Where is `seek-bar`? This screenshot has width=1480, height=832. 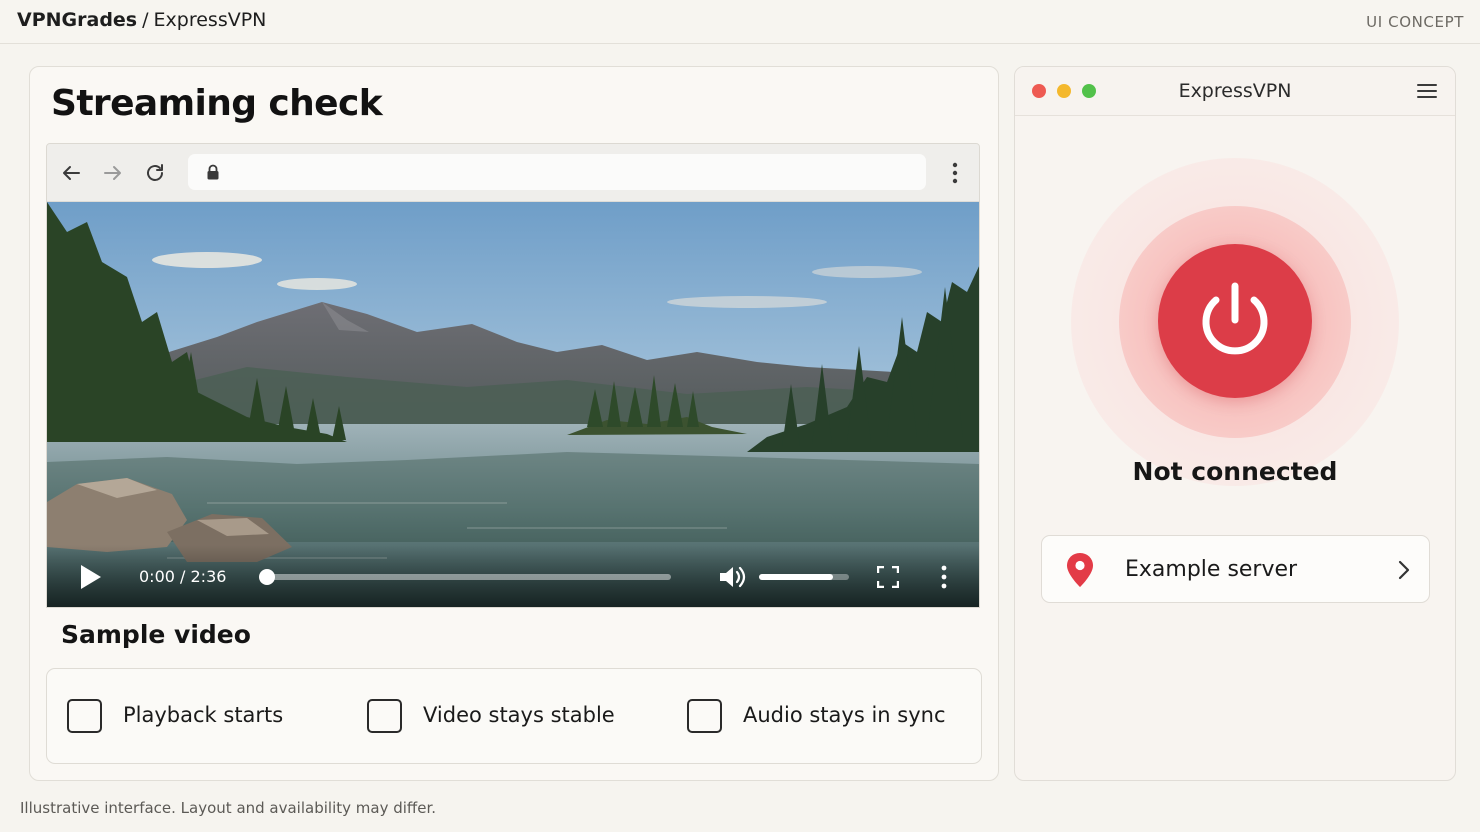 seek-bar is located at coordinates (465, 577).